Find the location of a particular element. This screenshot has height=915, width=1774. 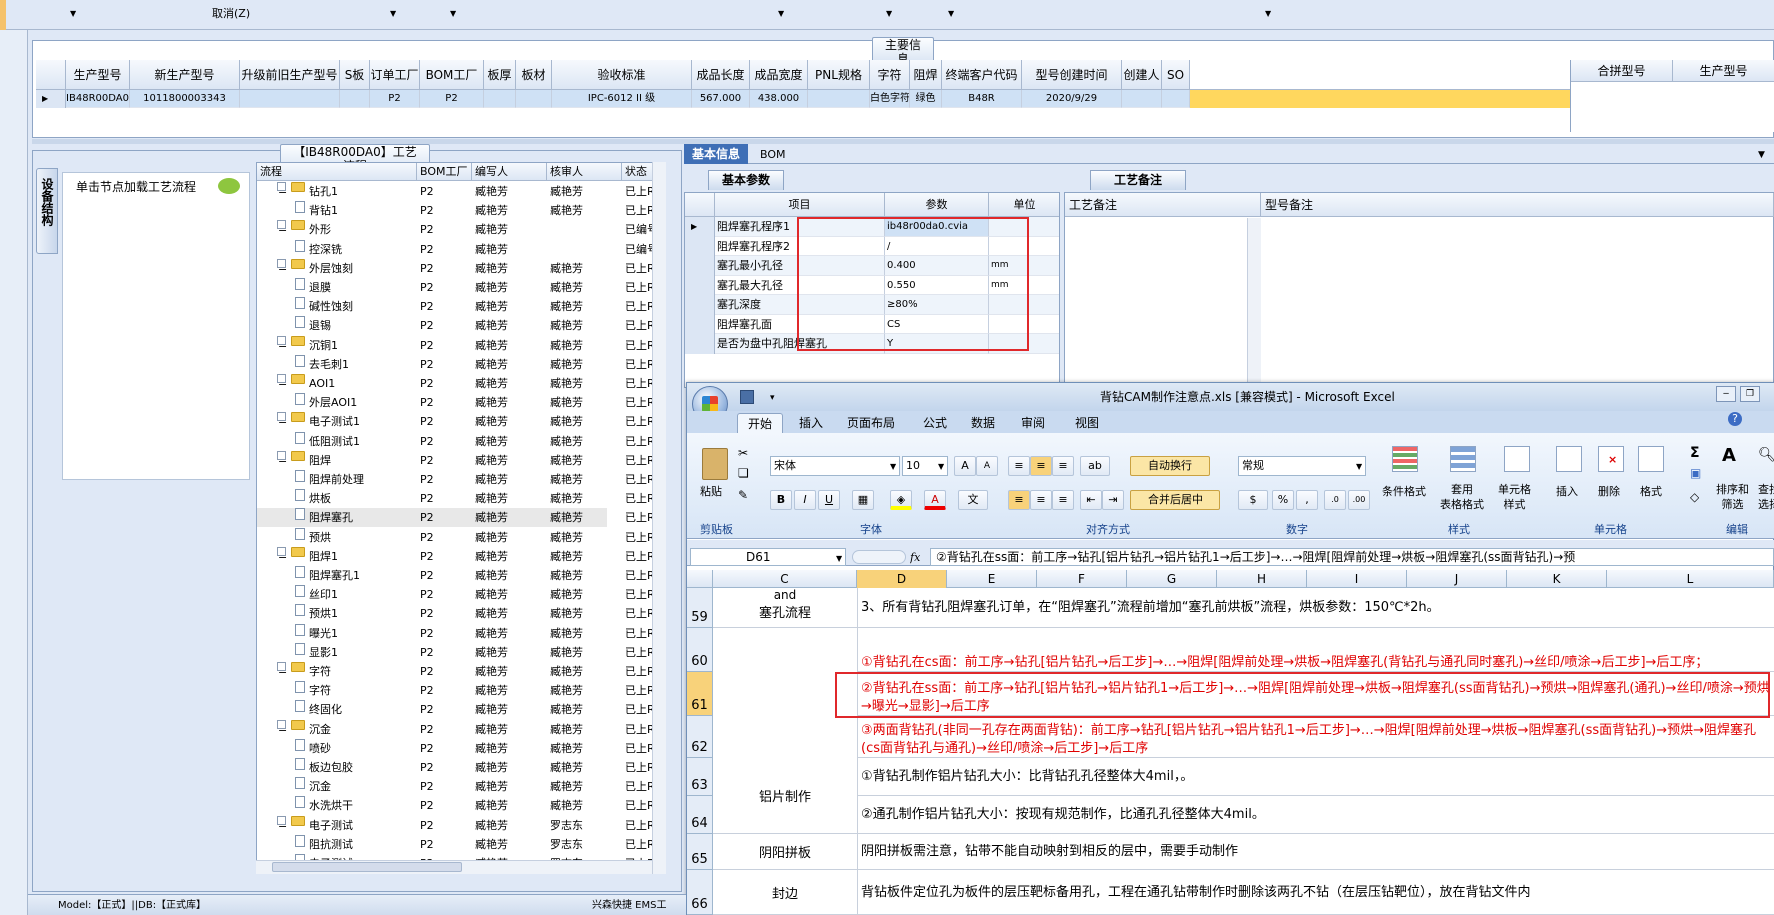

align-center-button: ≡ is located at coordinates (1041, 500).